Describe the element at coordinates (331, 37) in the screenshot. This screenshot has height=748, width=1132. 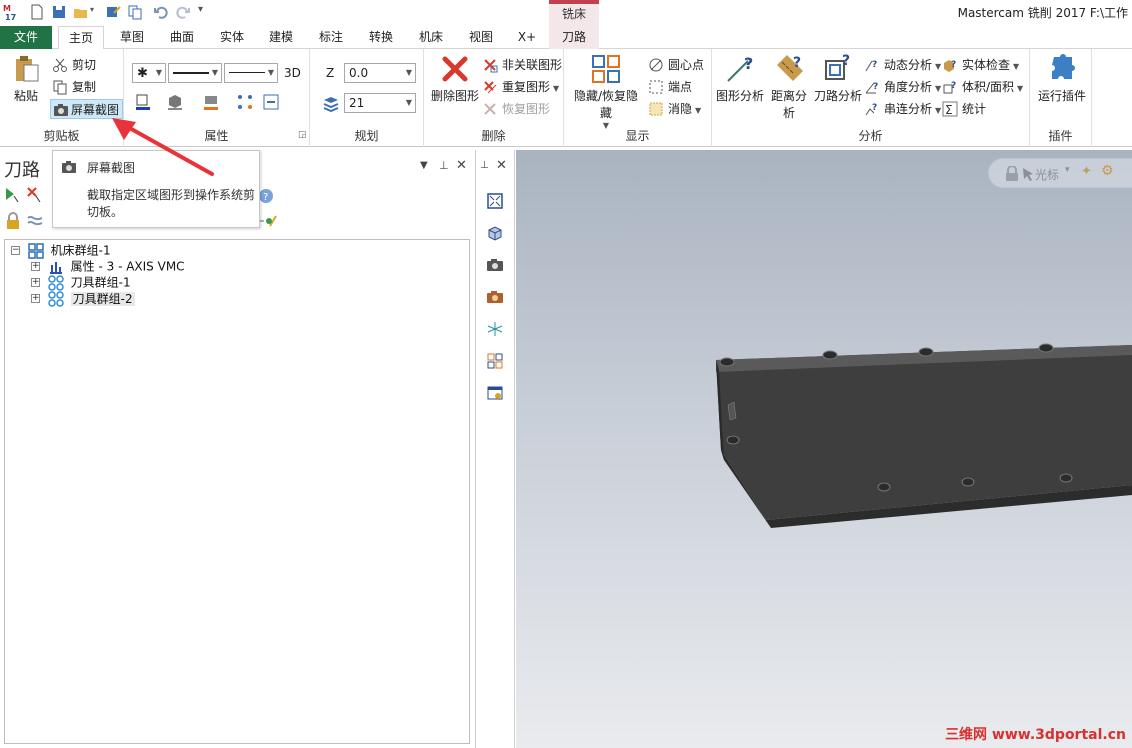
I see `tab-drafting: 标注` at that location.